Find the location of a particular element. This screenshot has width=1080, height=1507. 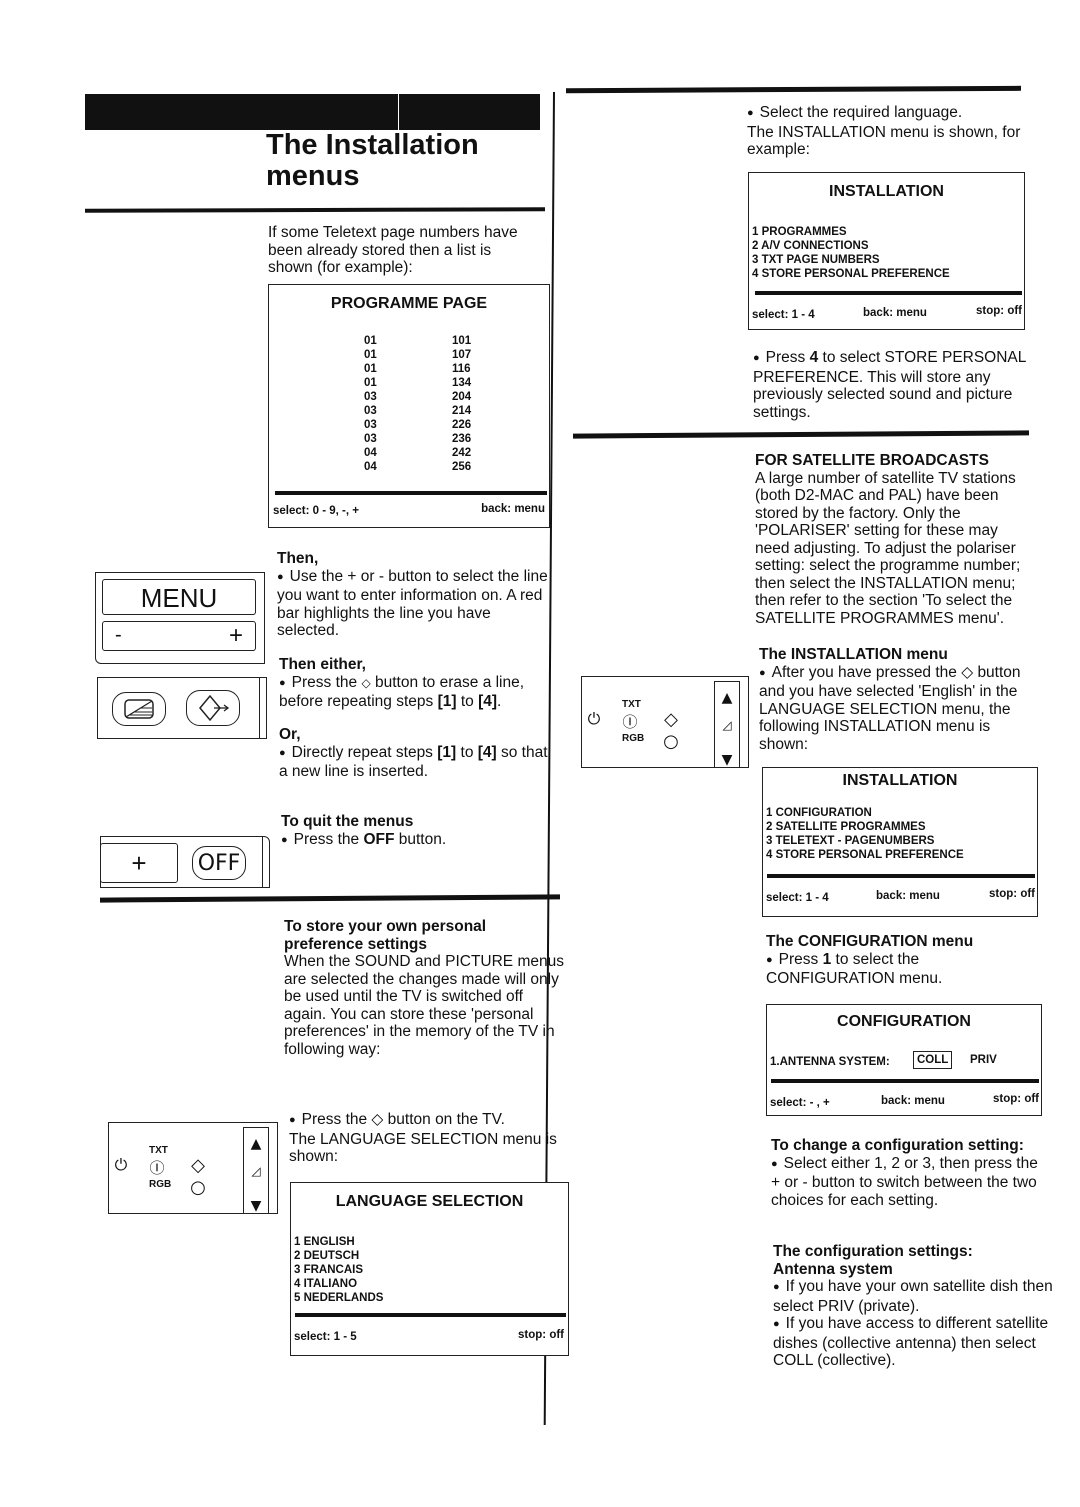

configuration-footer-right: stop: off is located at coordinates (1016, 1099).